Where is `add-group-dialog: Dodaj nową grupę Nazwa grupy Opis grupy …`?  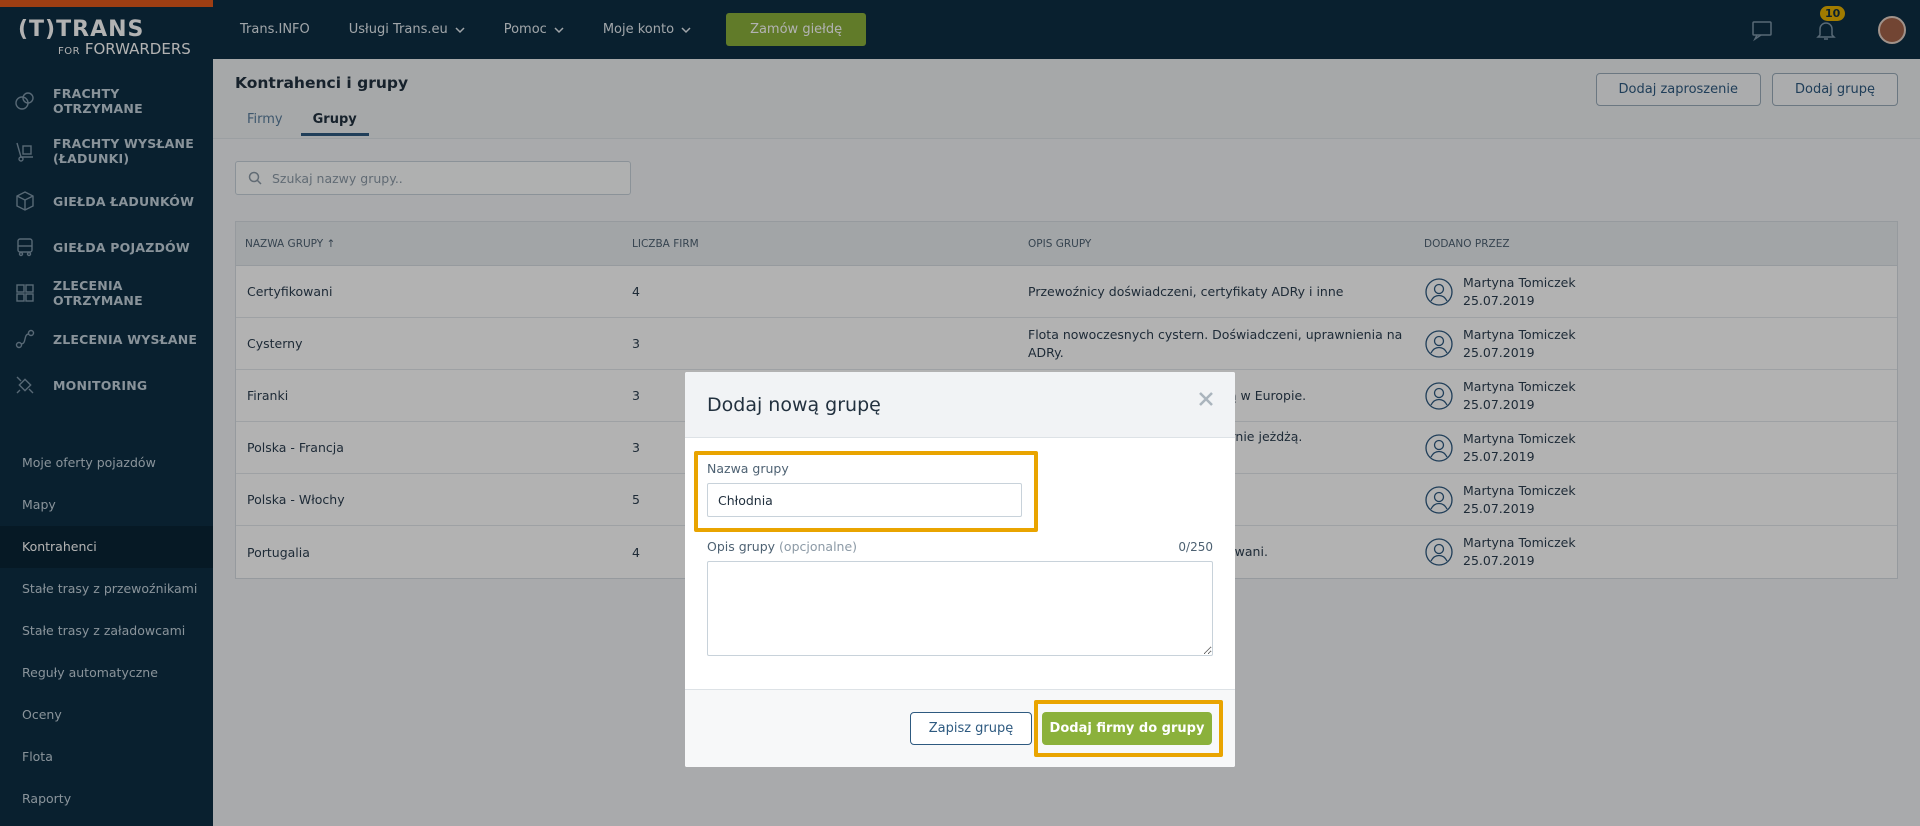 add-group-dialog: Dodaj nową grupę Nazwa grupy Opis grupy … is located at coordinates (960, 569).